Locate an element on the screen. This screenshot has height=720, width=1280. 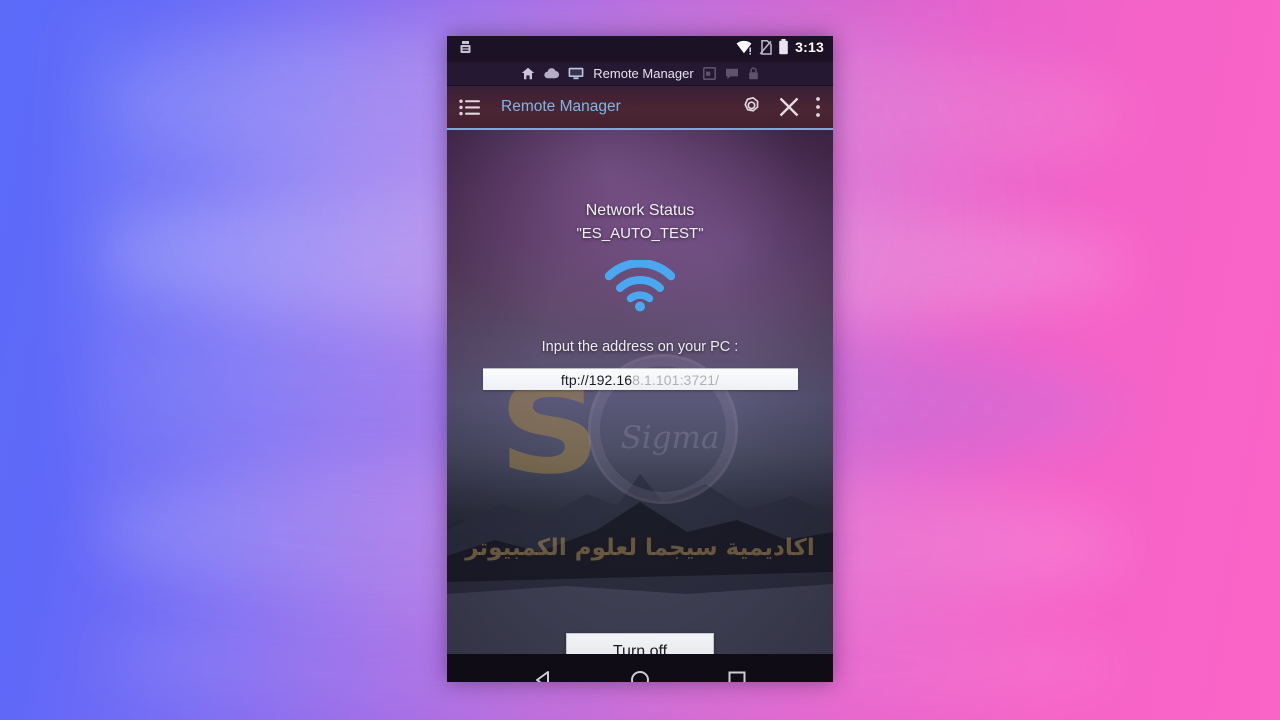
list-menu-icon is located at coordinates (470, 107).